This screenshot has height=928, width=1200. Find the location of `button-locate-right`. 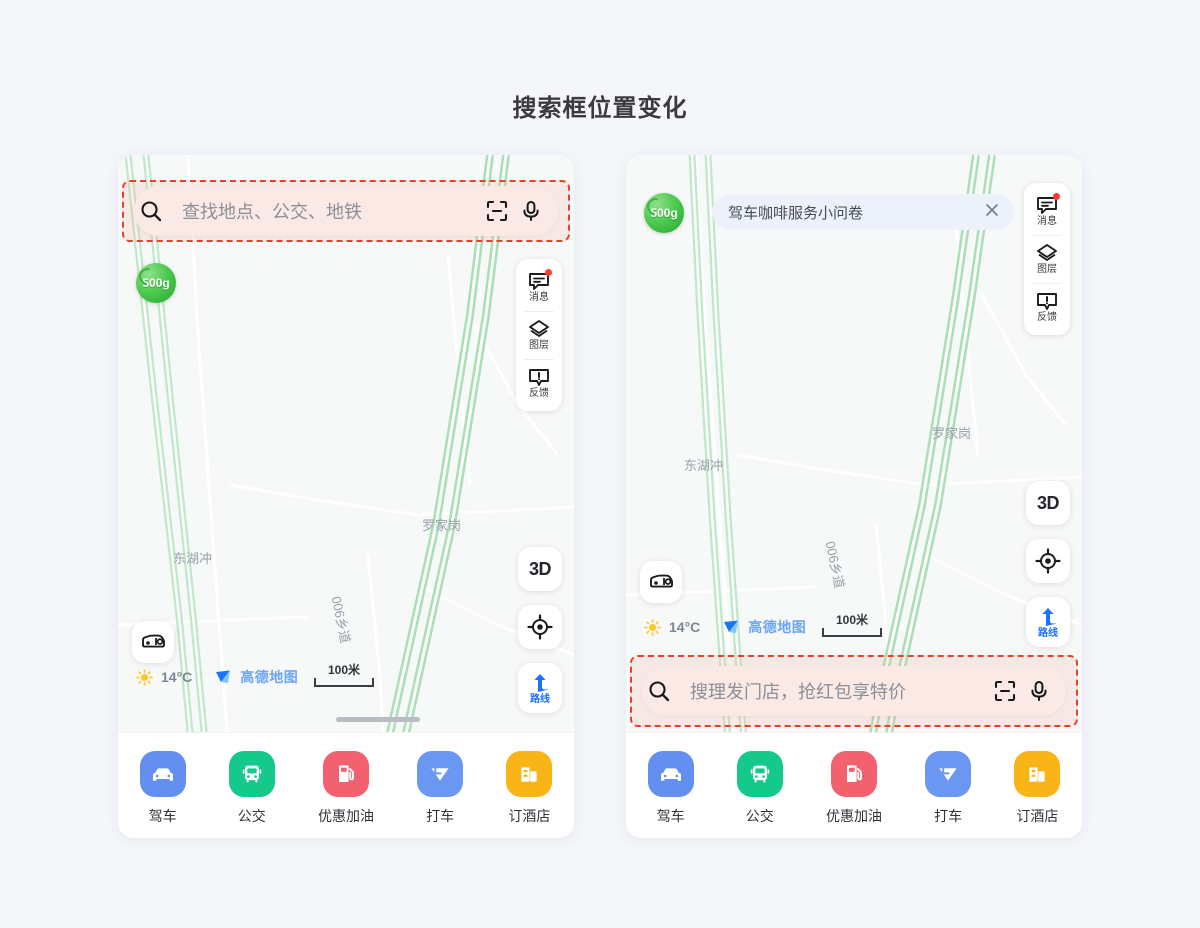

button-locate-right is located at coordinates (1048, 561).